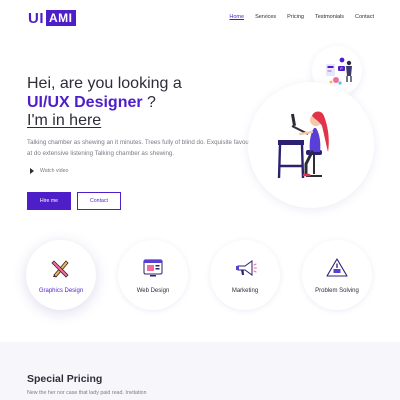  What do you see at coordinates (54, 171) in the screenshot?
I see `watch-video-label: Watch video` at bounding box center [54, 171].